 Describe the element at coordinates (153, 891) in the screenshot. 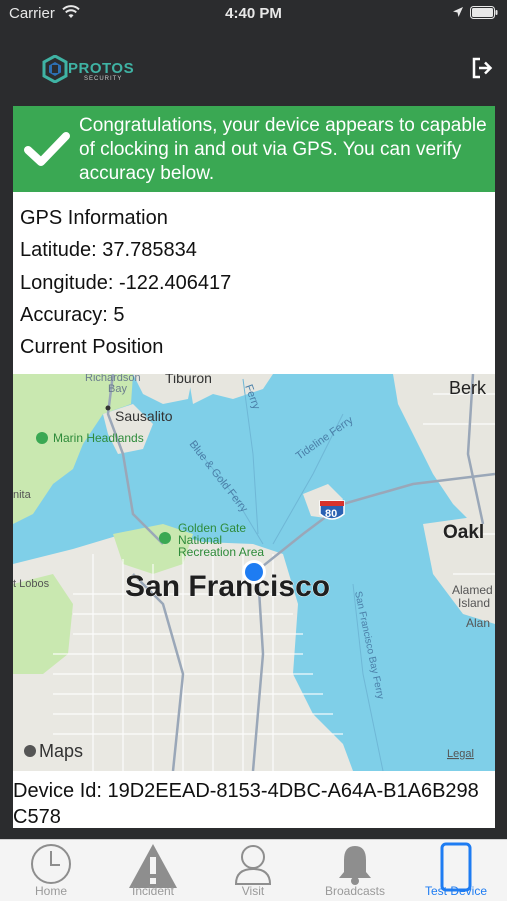

I see `tab-incident-label: Incident` at that location.